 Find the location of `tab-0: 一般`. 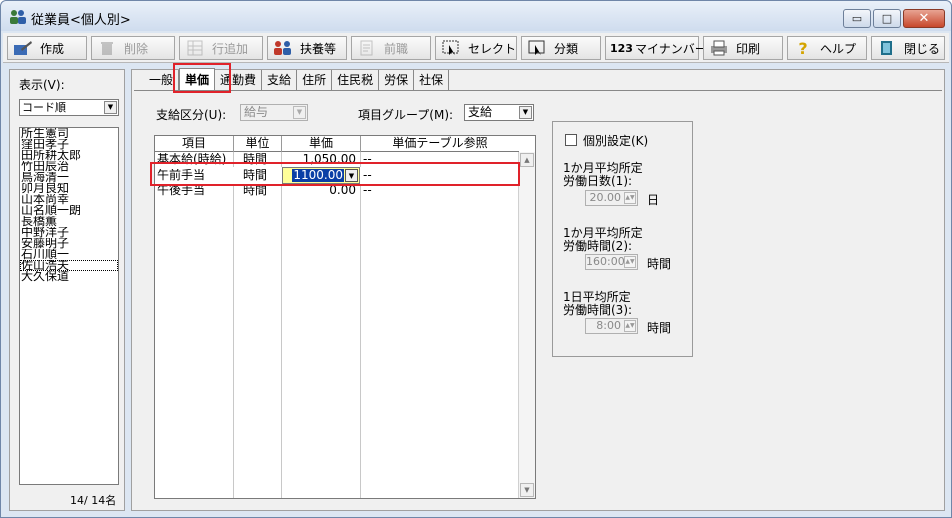

tab-0: 一般 is located at coordinates (162, 80).